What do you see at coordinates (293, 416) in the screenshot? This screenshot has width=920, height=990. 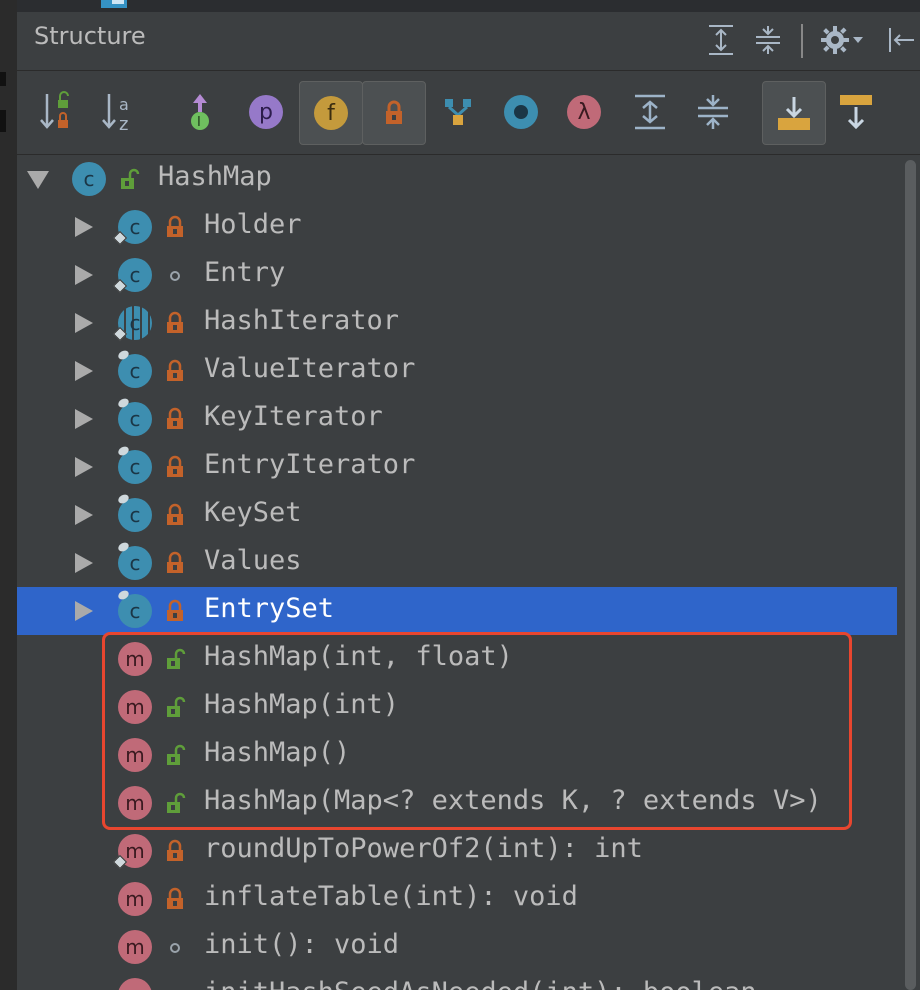 I see `tree-node-label: KeyIterator` at bounding box center [293, 416].